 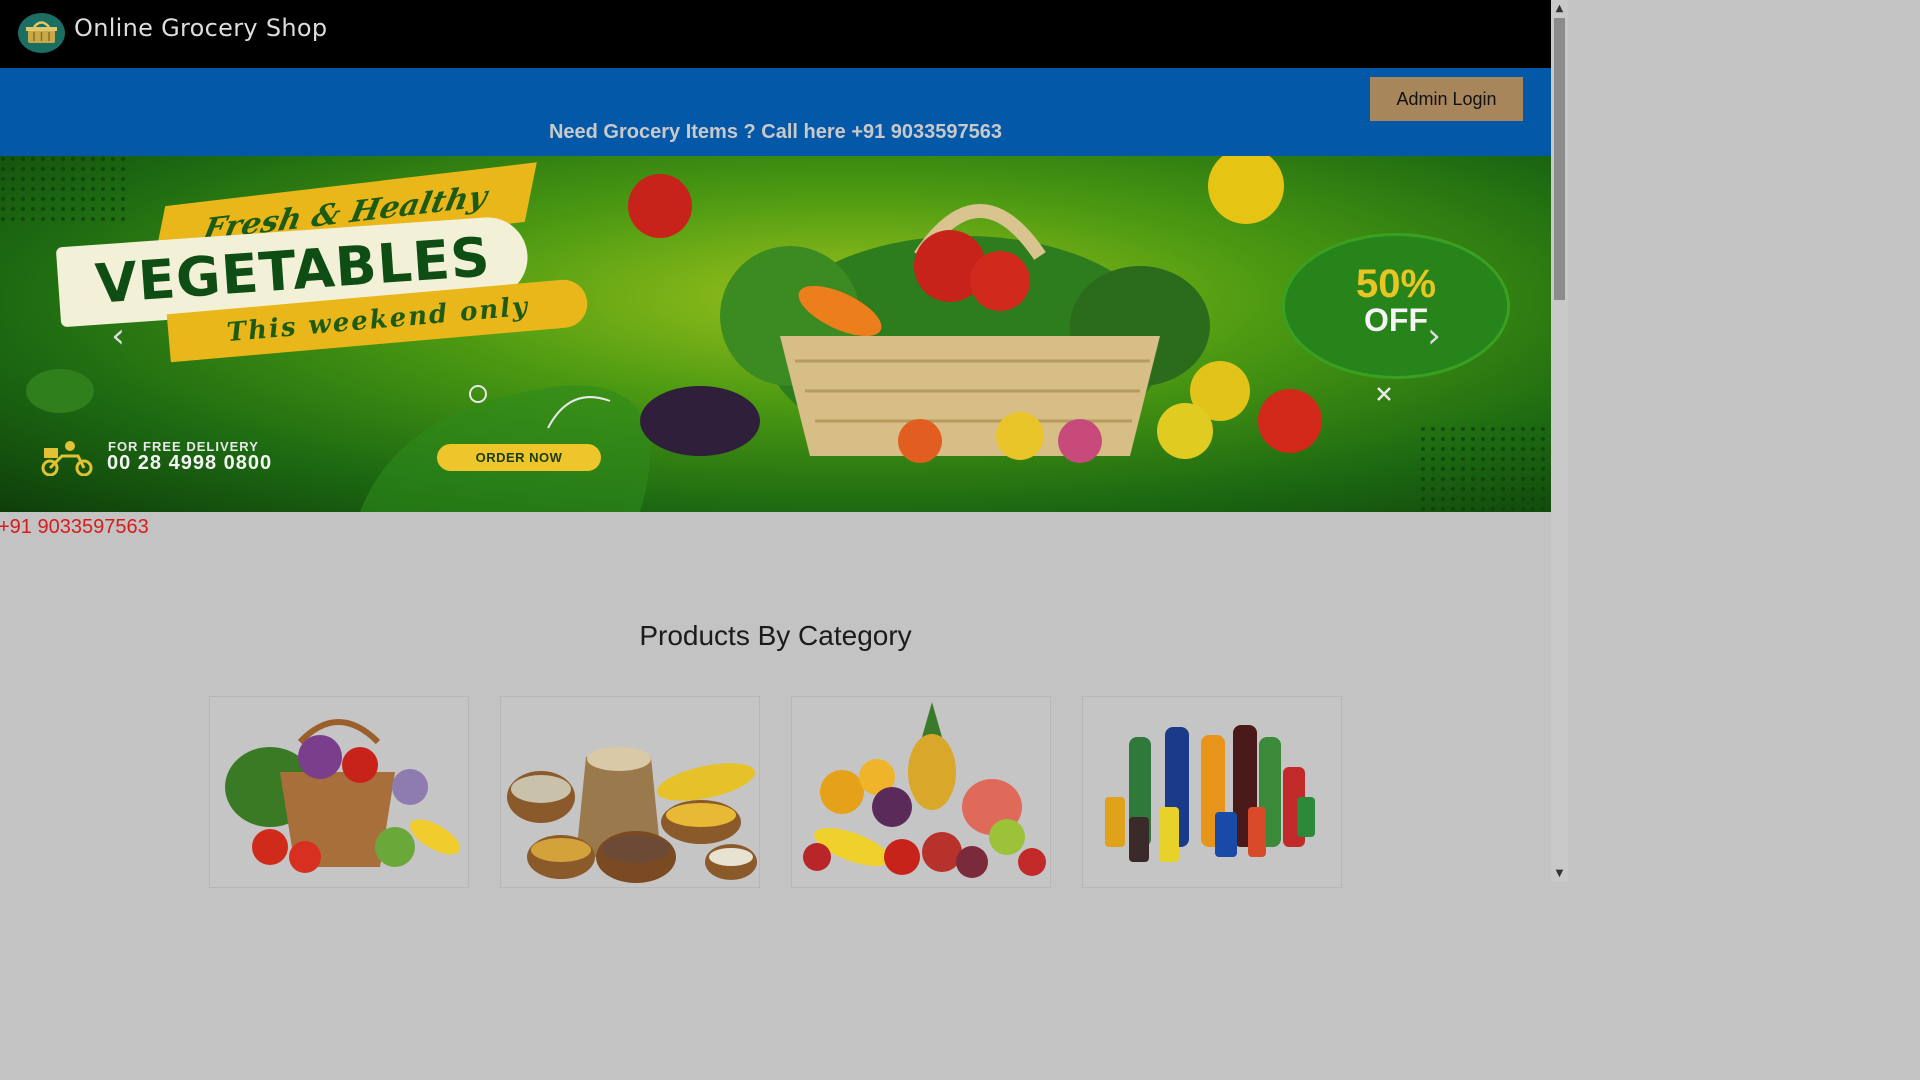 What do you see at coordinates (67, 458) in the screenshot?
I see `delivery-scooter-icon` at bounding box center [67, 458].